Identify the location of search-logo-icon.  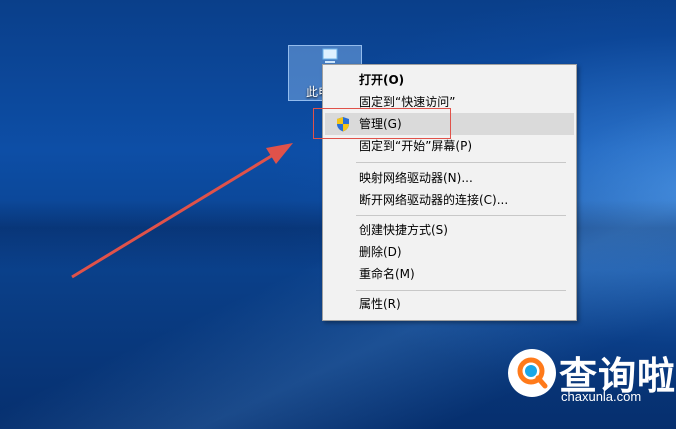
(532, 373).